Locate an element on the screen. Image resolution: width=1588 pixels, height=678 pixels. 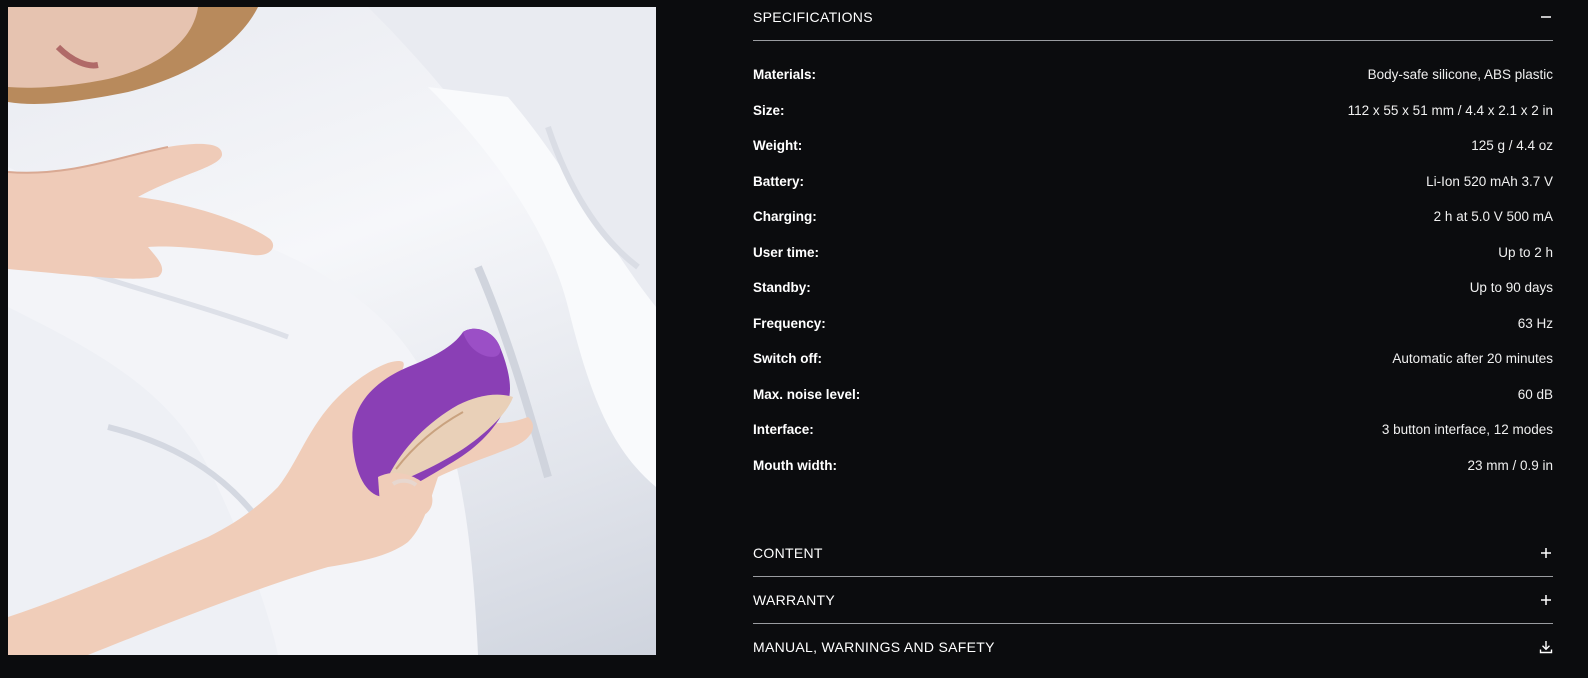
content-section: CONTENT is located at coordinates (1153, 553).